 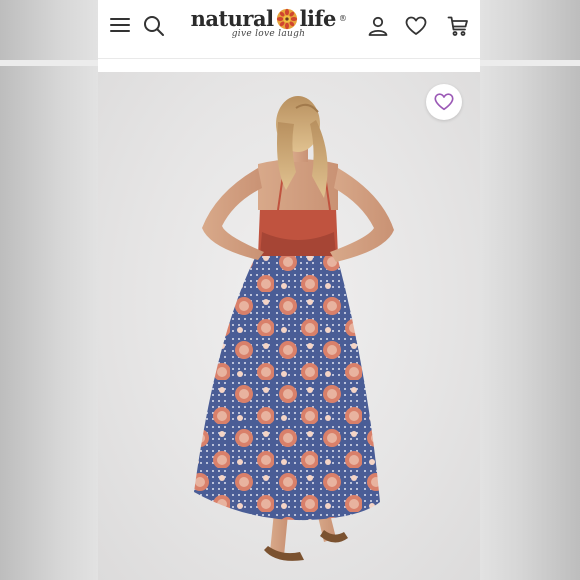 I want to click on user-icon, so click(x=378, y=26).